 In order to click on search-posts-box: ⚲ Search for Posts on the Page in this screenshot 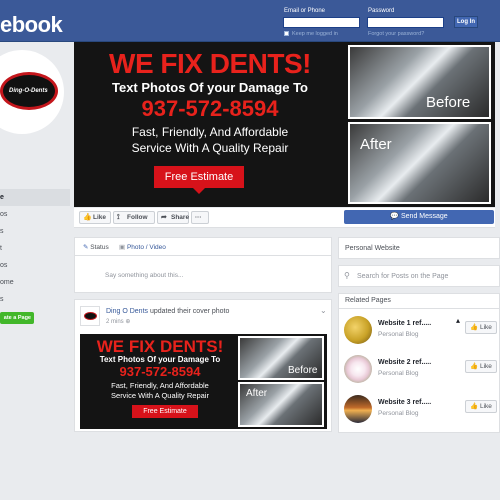, I will do `click(419, 276)`.